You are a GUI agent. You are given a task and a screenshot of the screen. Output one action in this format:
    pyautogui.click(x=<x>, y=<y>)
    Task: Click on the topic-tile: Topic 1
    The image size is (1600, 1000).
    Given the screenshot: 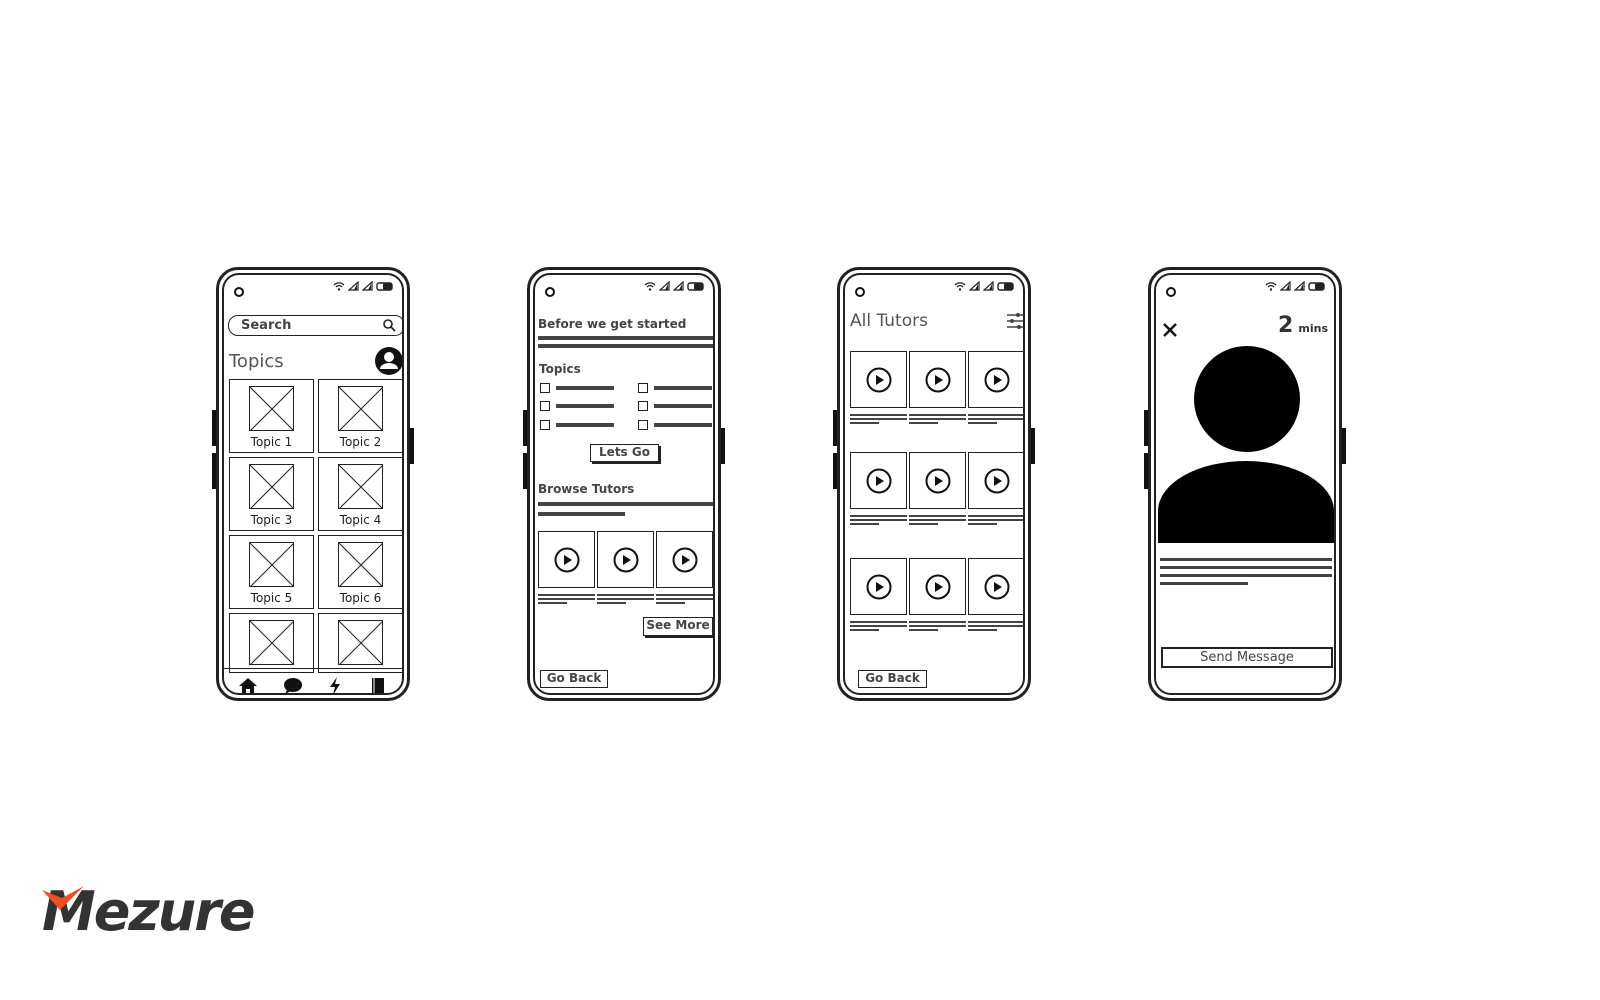 What is the action you would take?
    pyautogui.click(x=271, y=416)
    